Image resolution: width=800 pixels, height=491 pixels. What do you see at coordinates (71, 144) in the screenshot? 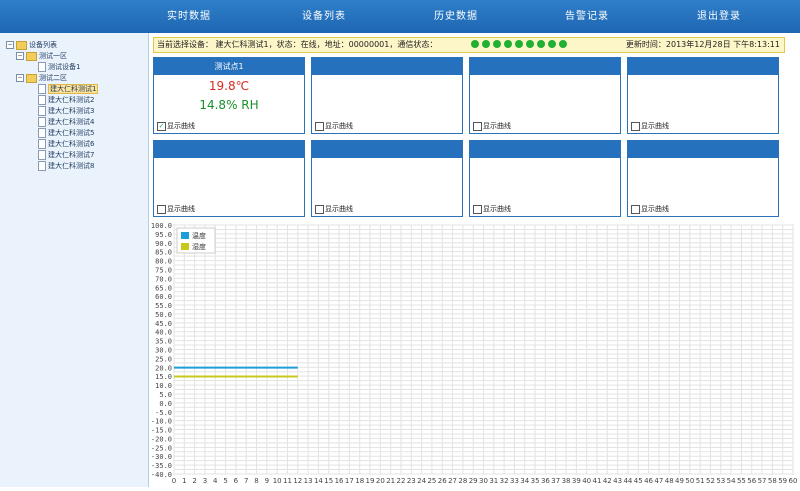
I see `tree-device-label: 建大仁科测试6` at bounding box center [71, 144].